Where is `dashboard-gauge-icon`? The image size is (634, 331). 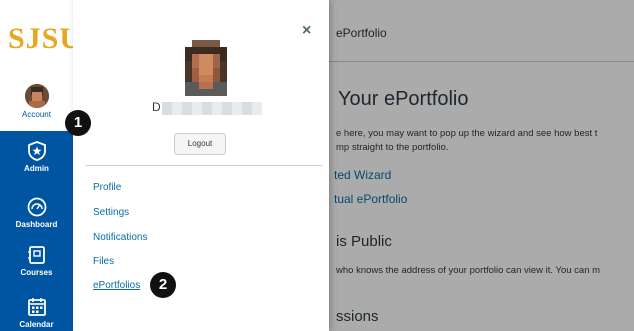
dashboard-gauge-icon is located at coordinates (36, 207).